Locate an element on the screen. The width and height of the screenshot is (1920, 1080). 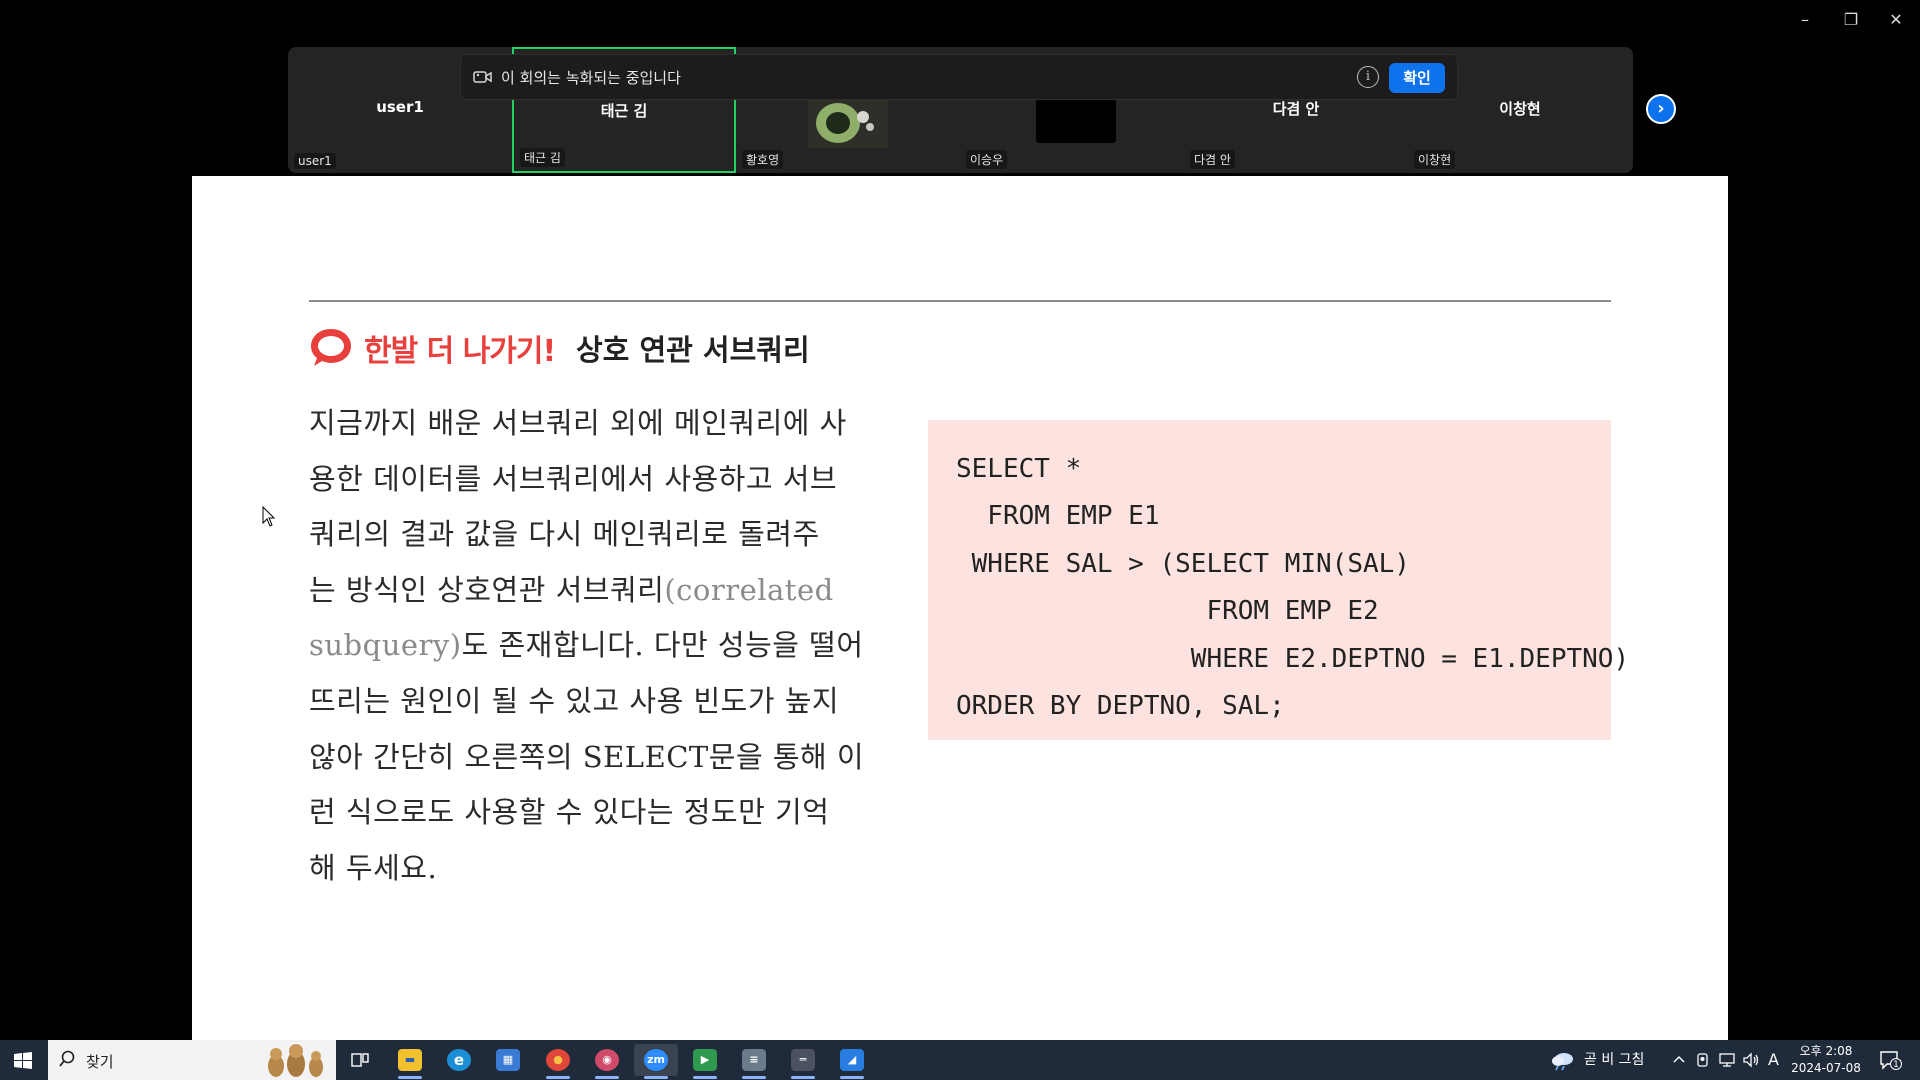
paragraph-line: 는 방식인 상호연관 서브쿼리(correlated is located at coordinates (571, 589).